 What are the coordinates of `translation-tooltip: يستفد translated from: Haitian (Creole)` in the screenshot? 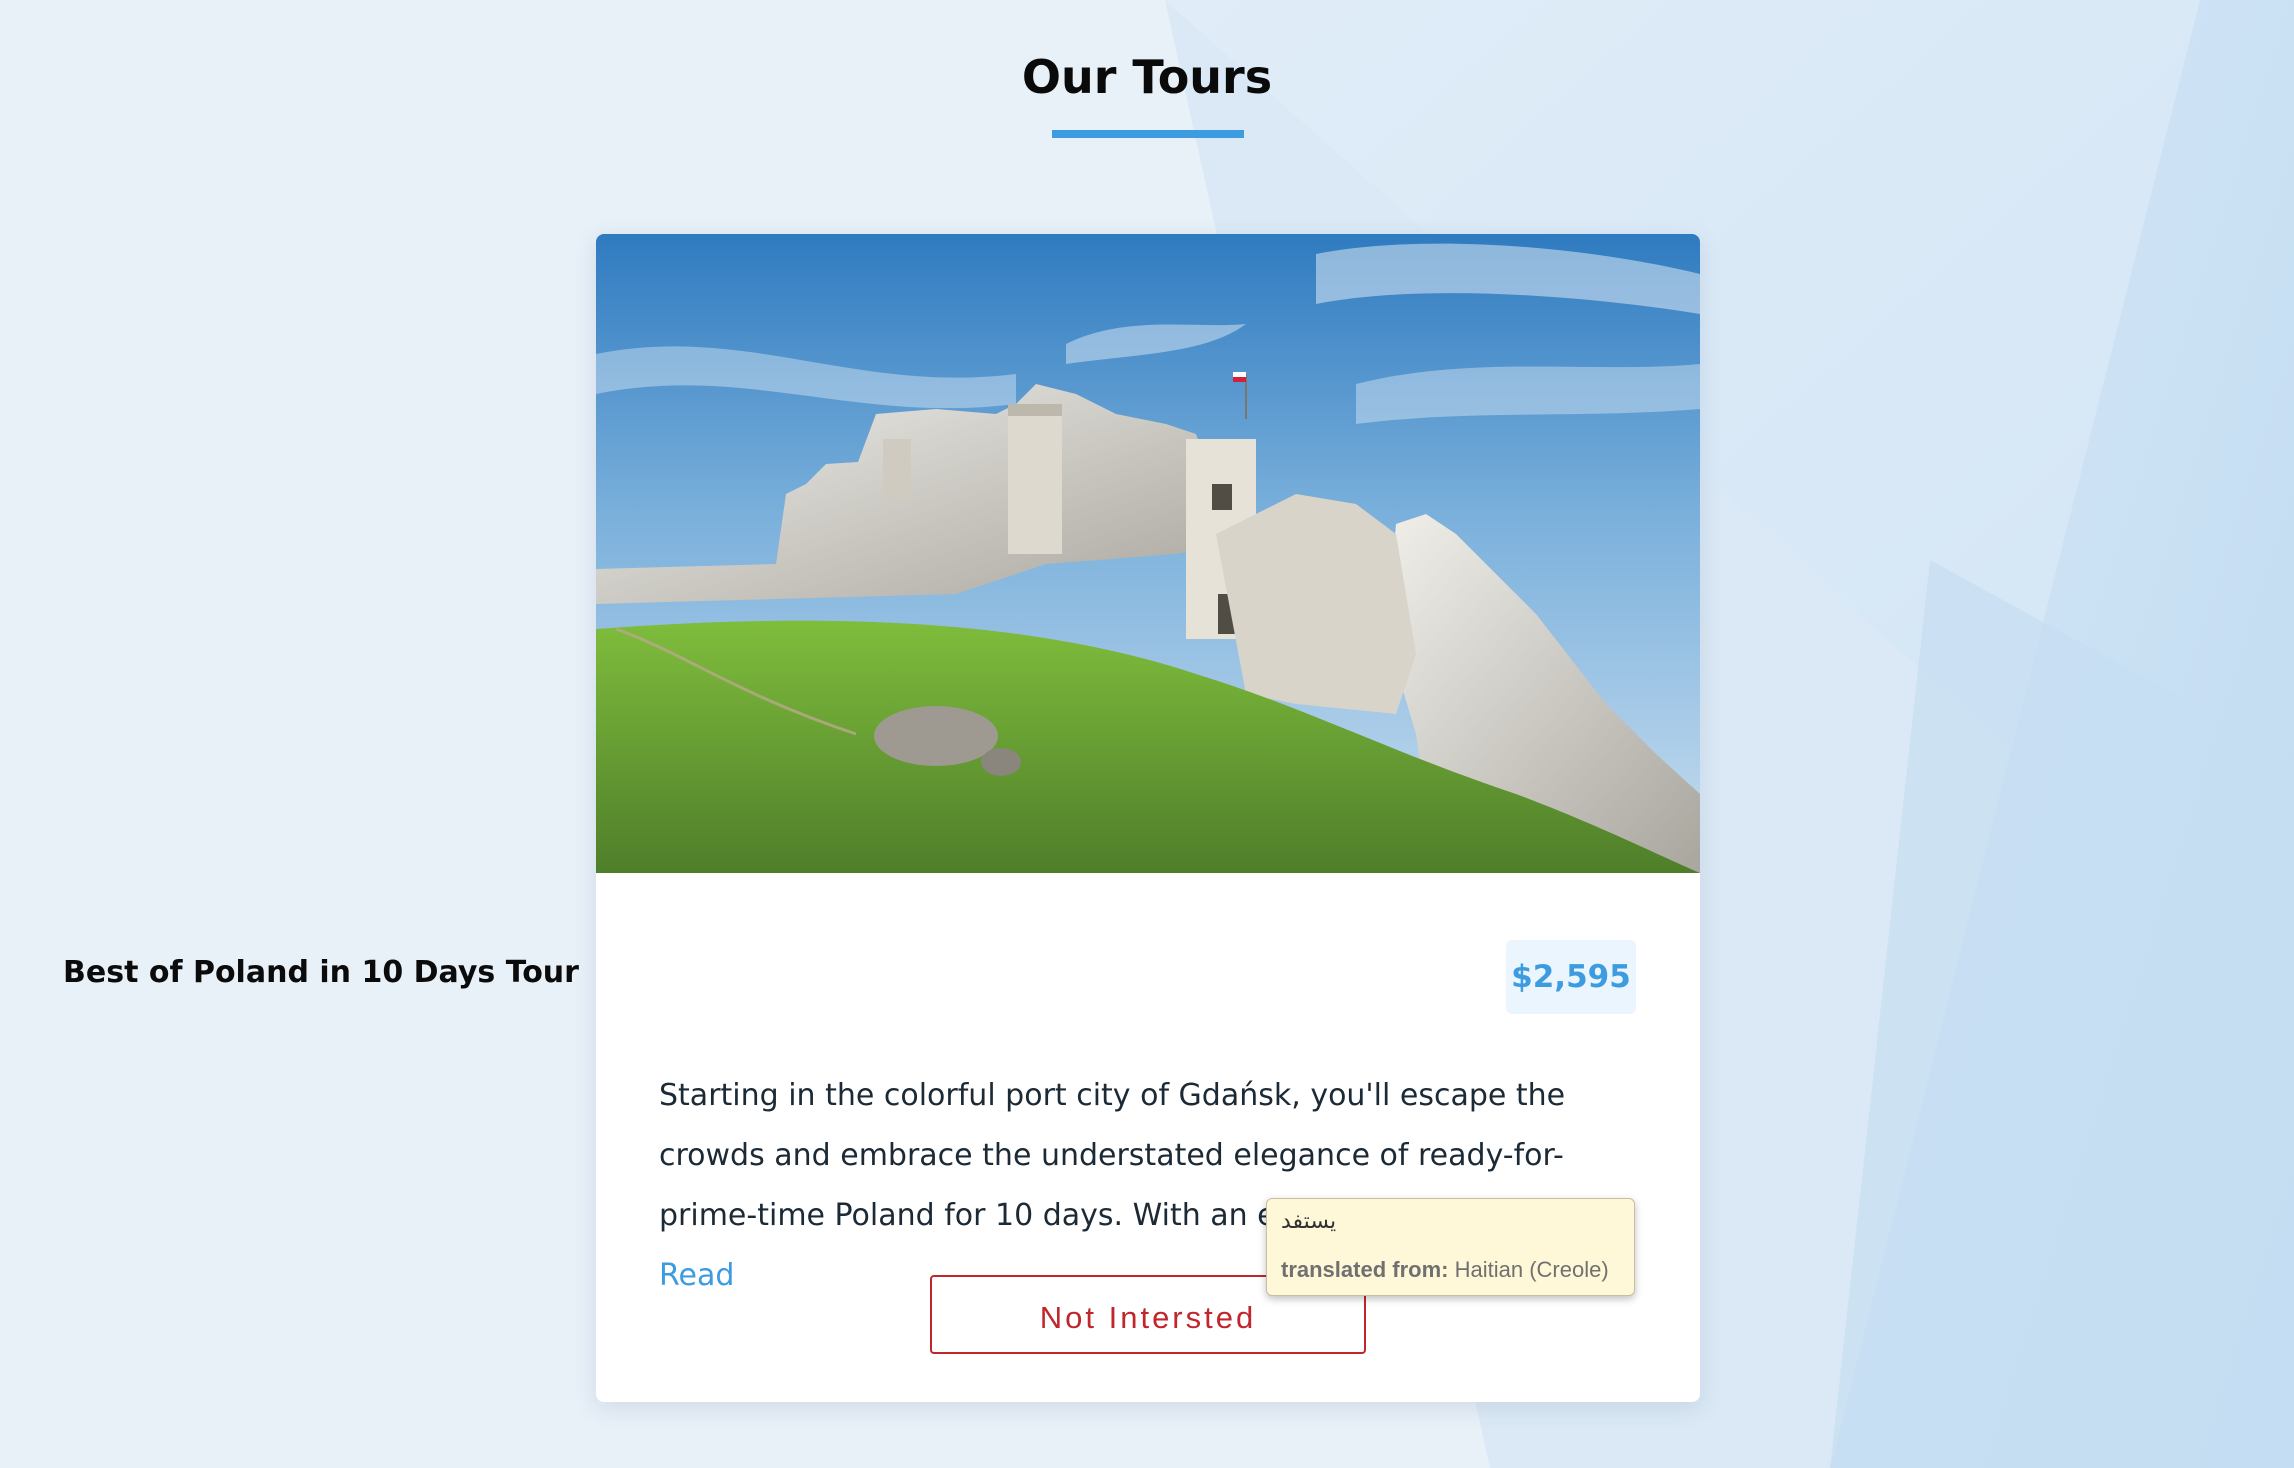 It's located at (1450, 1247).